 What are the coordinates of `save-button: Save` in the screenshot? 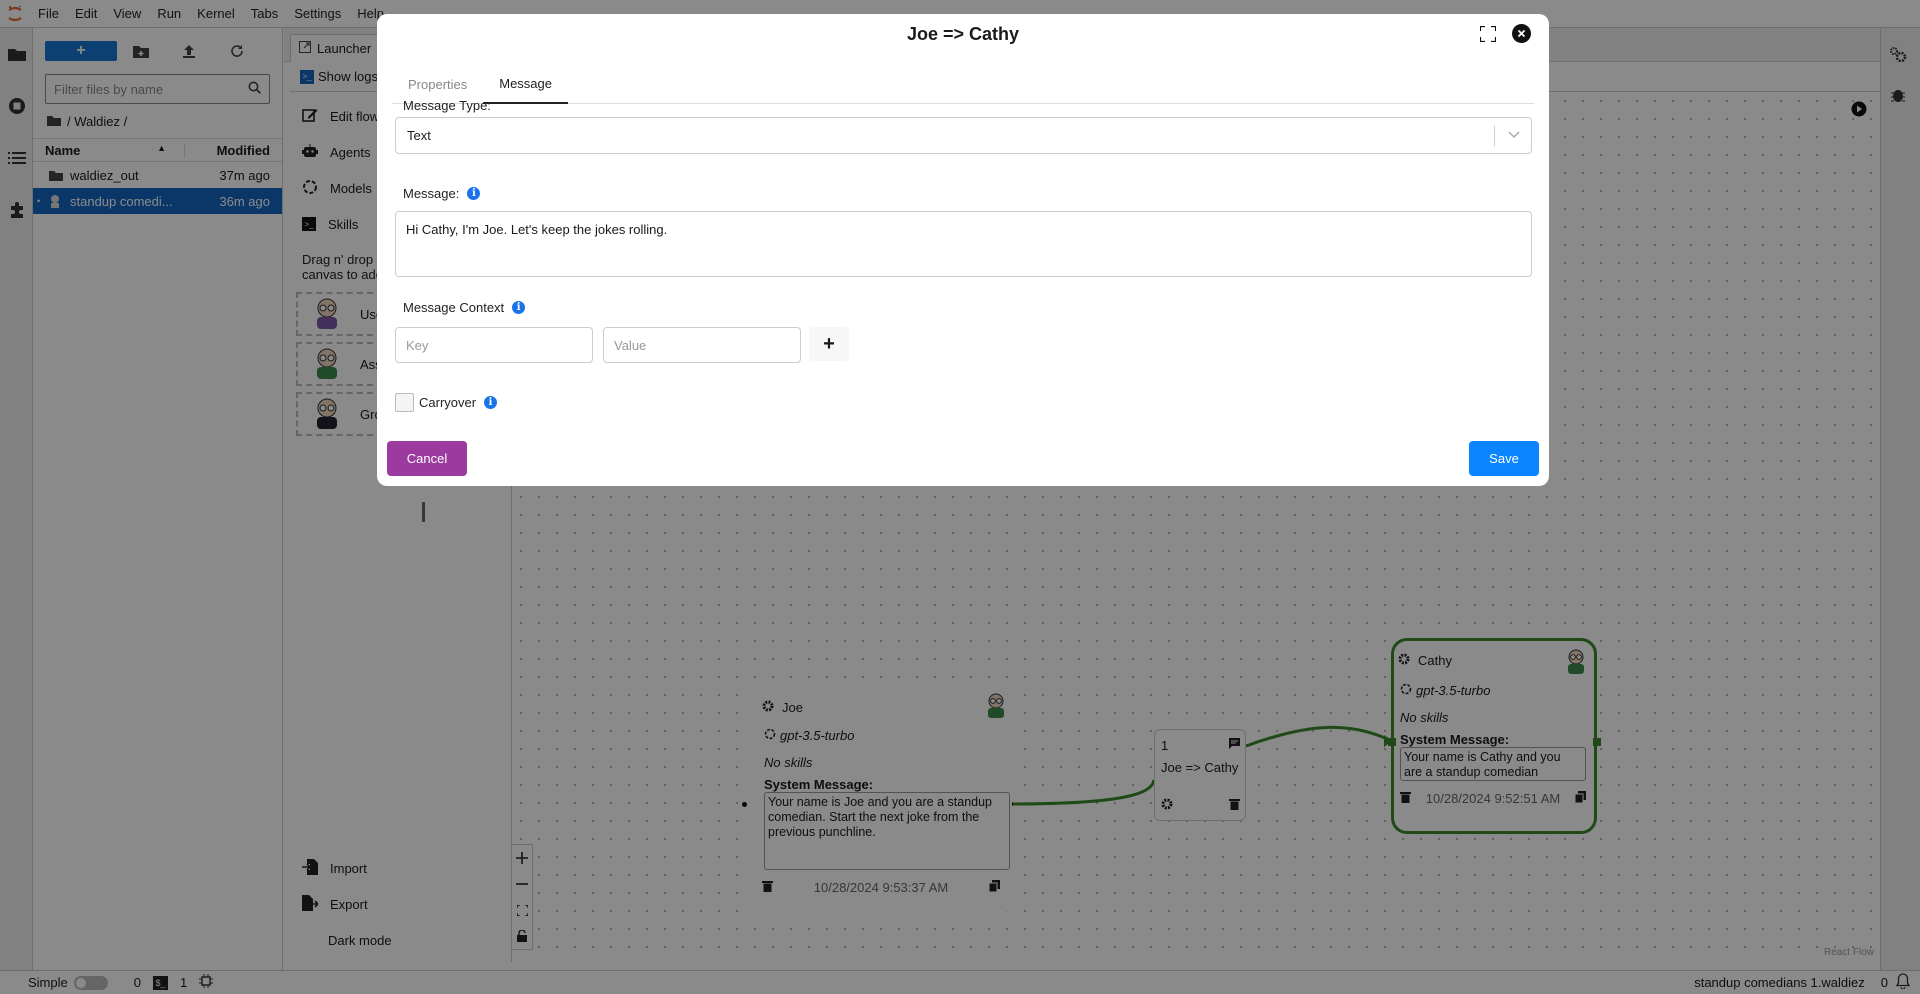 It's located at (1504, 458).